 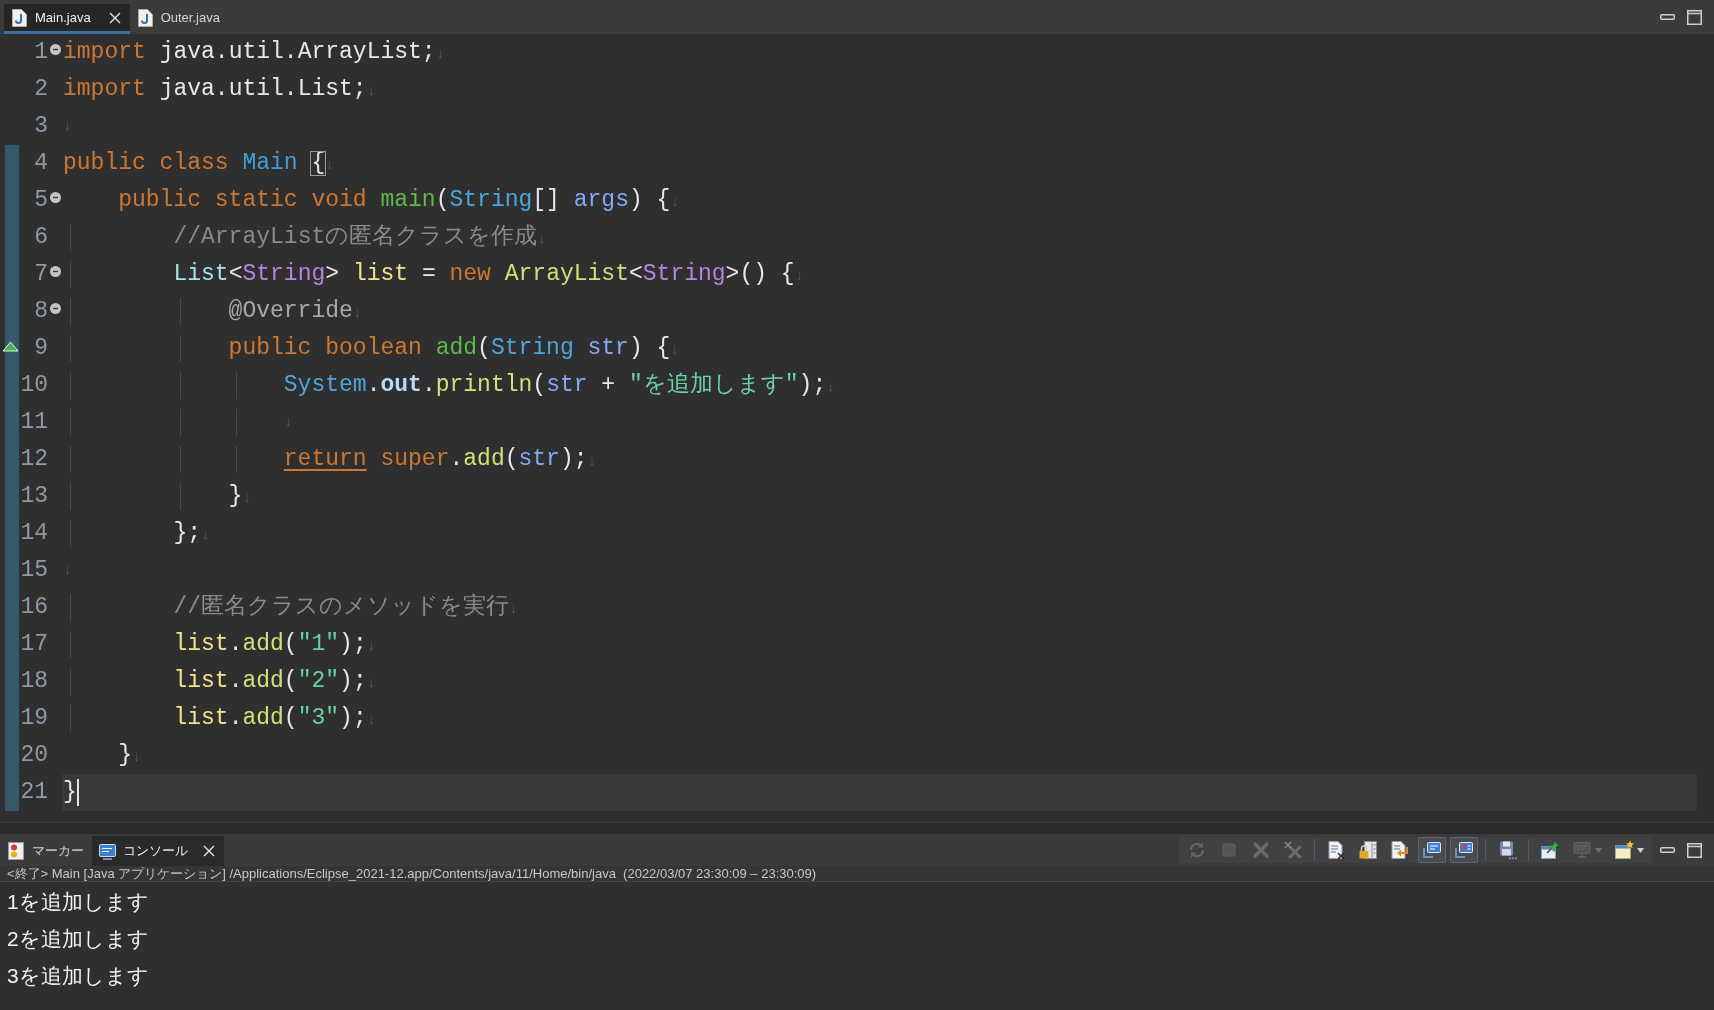 What do you see at coordinates (219, 89) in the screenshot?
I see `code-line: import java.util.List;↓` at bounding box center [219, 89].